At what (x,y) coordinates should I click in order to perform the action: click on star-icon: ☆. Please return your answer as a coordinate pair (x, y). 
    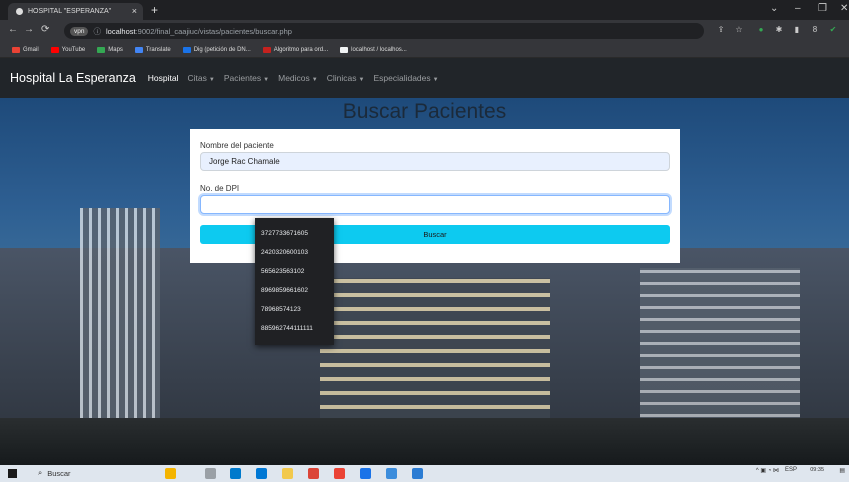
    Looking at the image, I should click on (739, 30).